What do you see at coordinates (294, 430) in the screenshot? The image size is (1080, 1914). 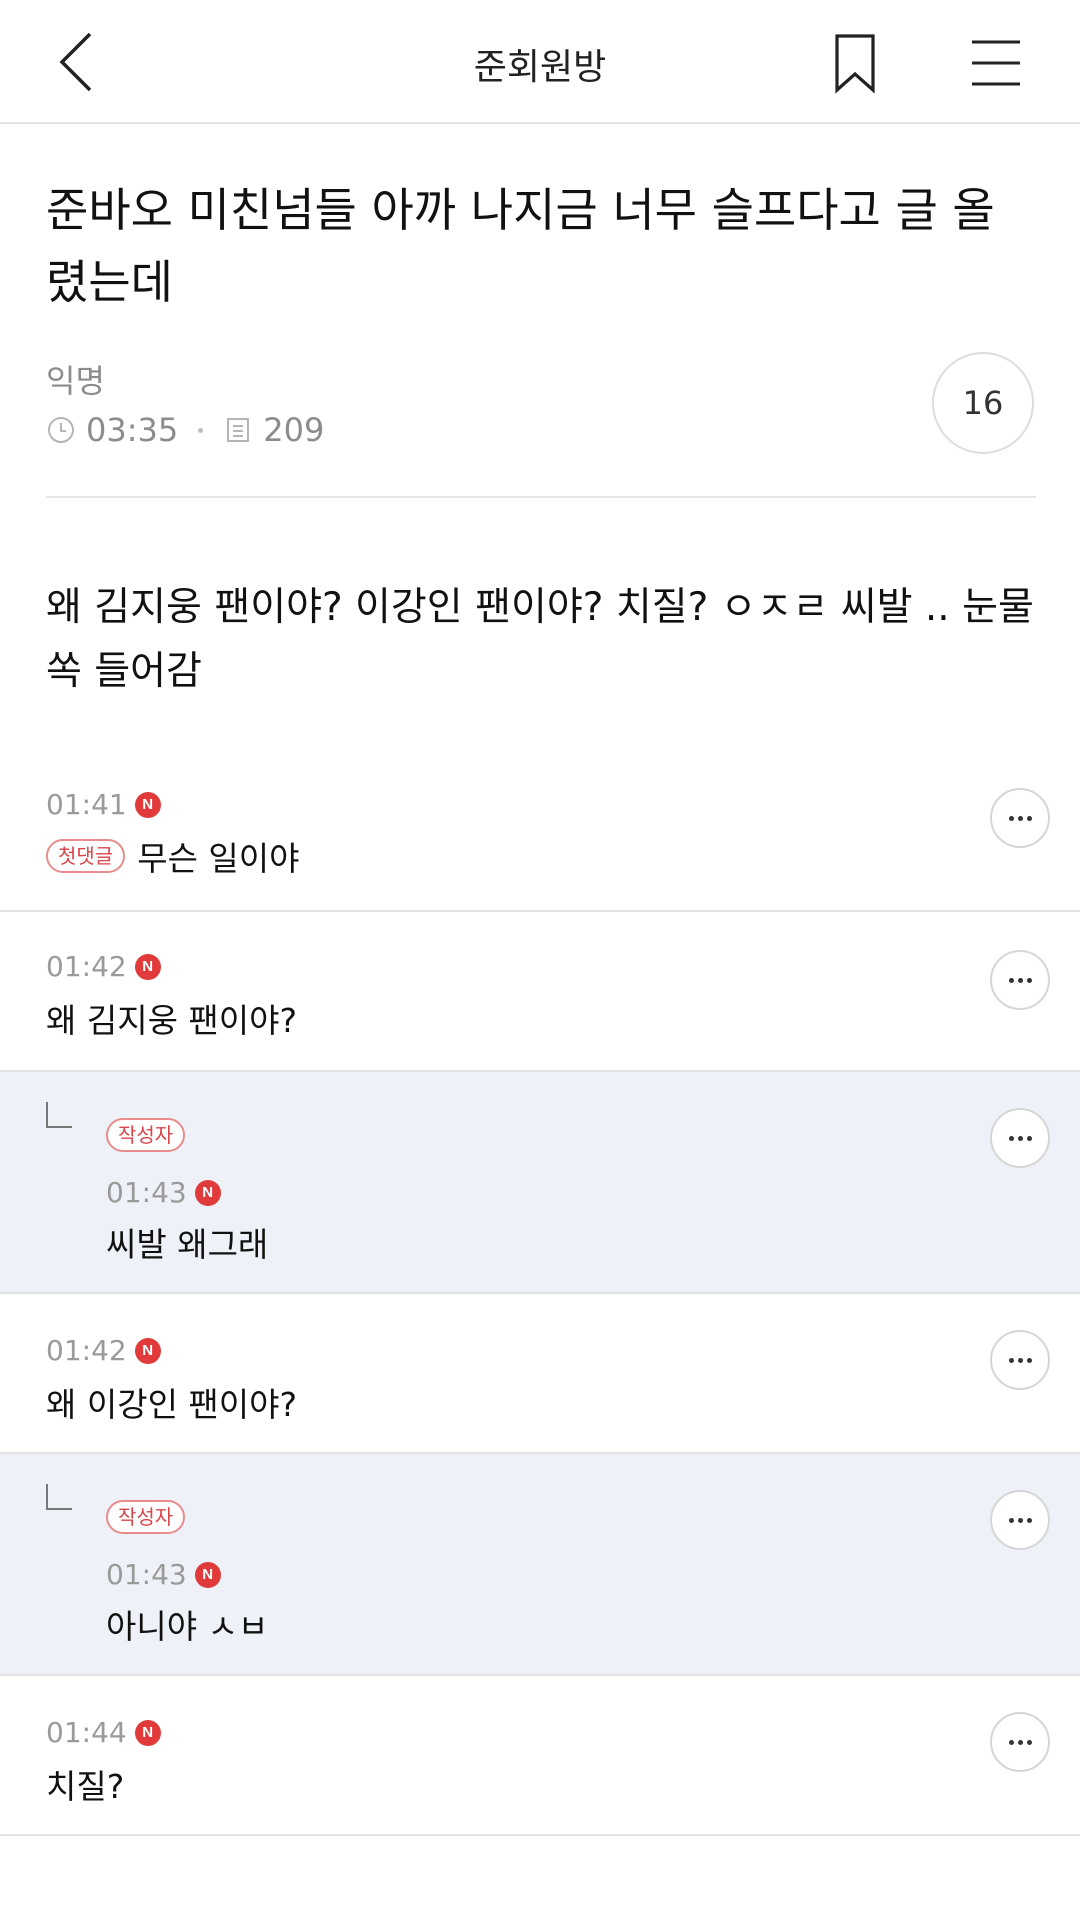 I see `post-views: 209` at bounding box center [294, 430].